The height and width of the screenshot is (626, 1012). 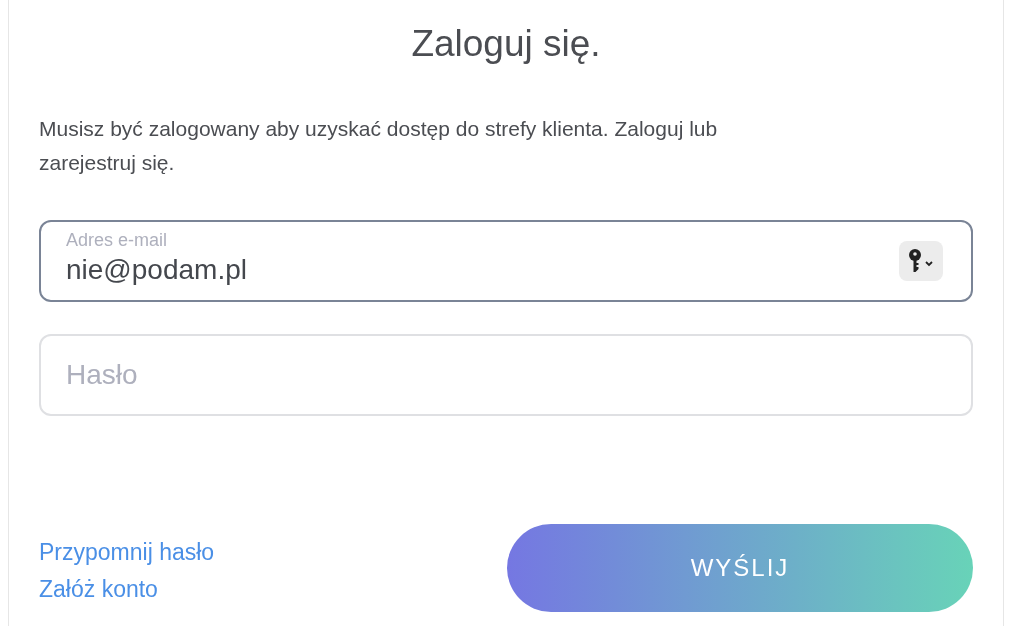 I want to click on password-manager-button, so click(x=921, y=260).